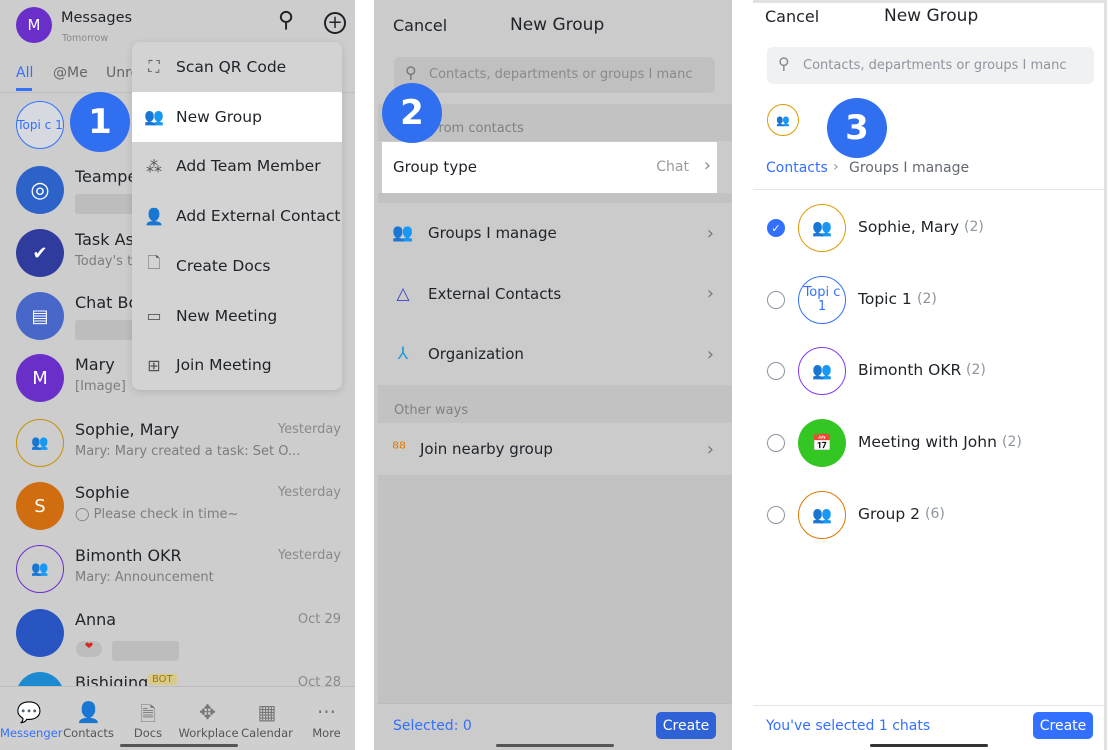  I want to click on nav-more: ··· More, so click(327, 720).